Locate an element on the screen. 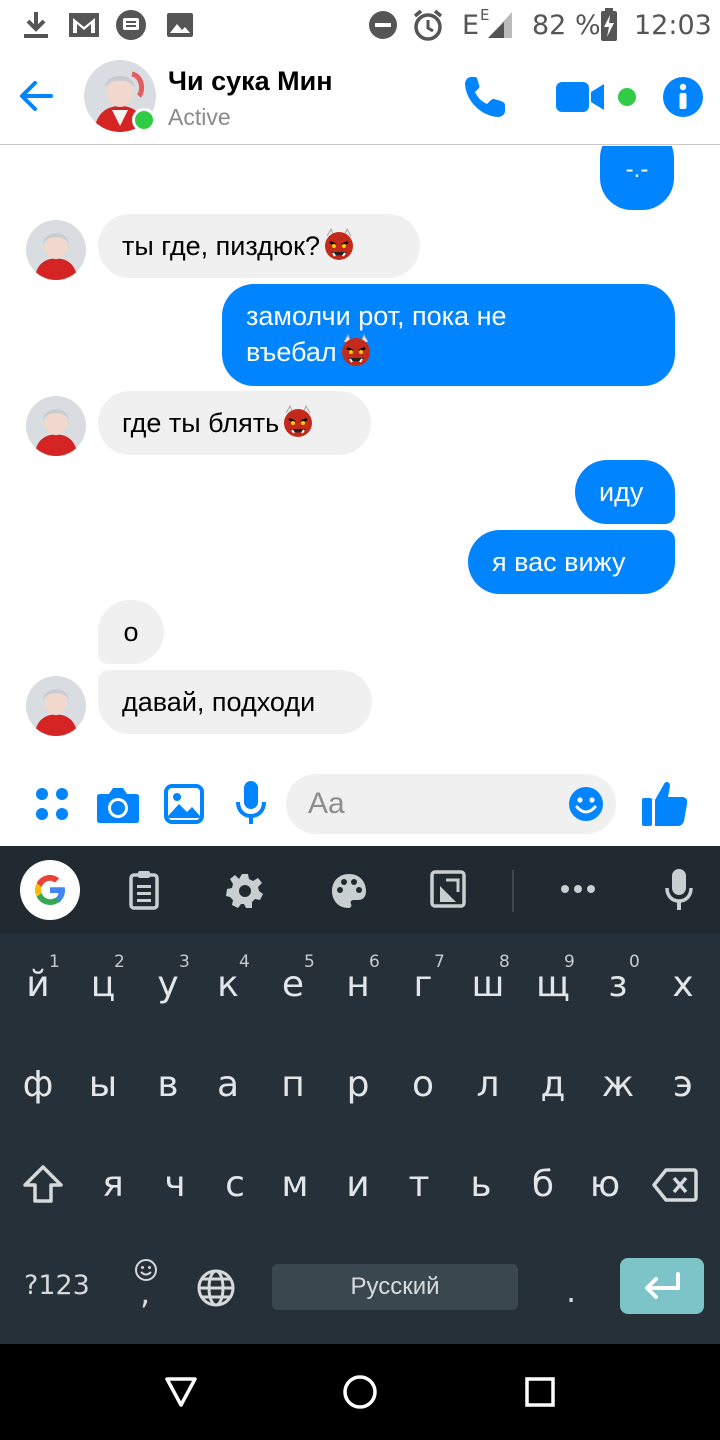 This screenshot has height=1440, width=720. key: т is located at coordinates (419, 1184).